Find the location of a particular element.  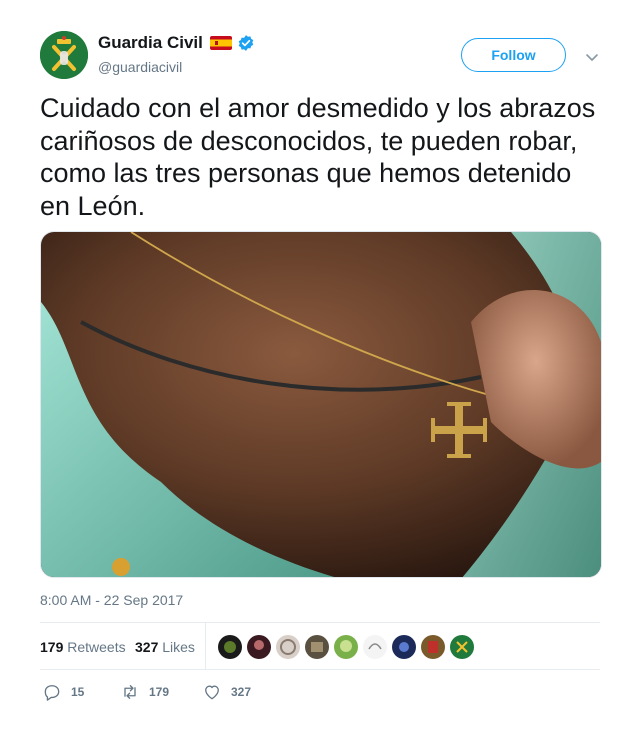

spain-flag-icon is located at coordinates (220, 43).